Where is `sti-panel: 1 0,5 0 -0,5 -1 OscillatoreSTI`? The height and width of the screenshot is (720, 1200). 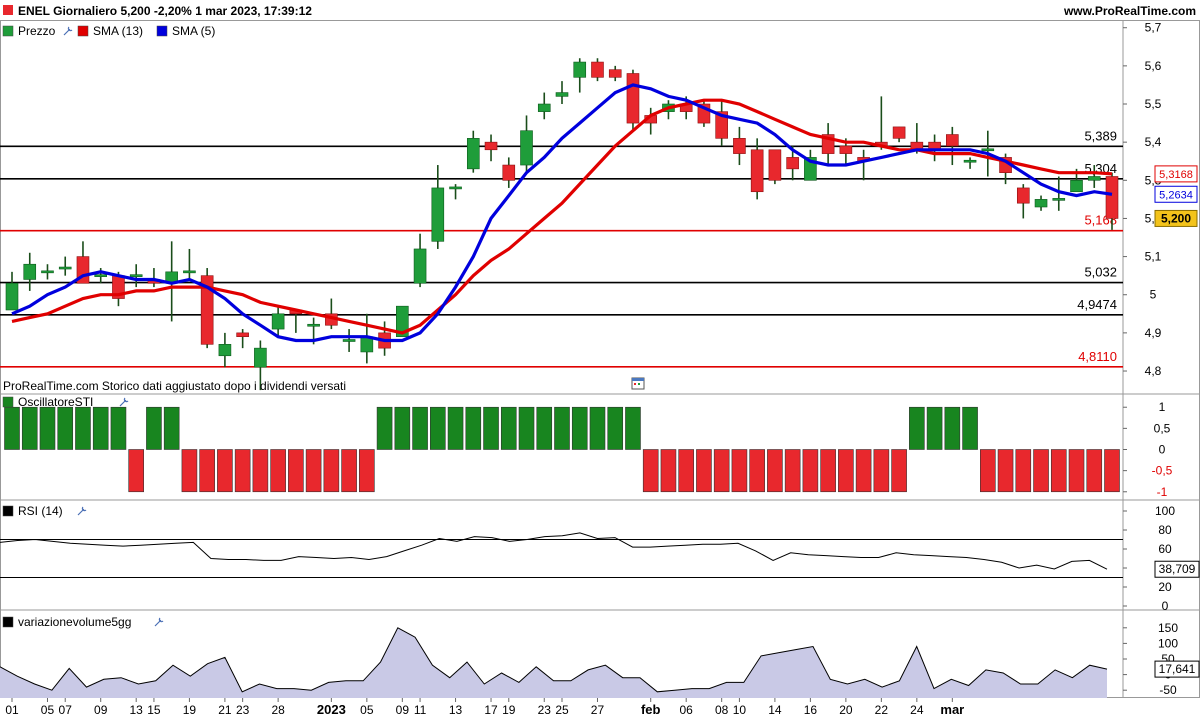
sti-panel: 1 0,5 0 -0,5 -1 OscillatoreSTI is located at coordinates (587, 447).